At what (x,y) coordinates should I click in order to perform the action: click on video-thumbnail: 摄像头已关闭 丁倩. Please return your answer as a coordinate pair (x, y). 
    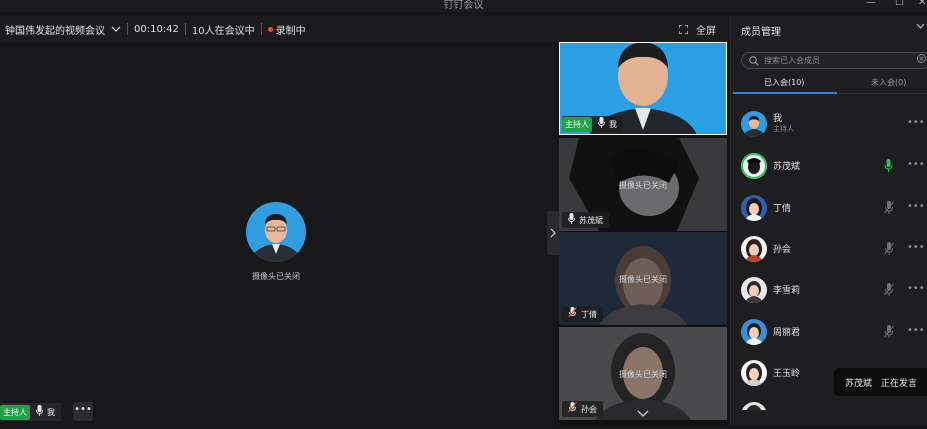
    Looking at the image, I should click on (643, 278).